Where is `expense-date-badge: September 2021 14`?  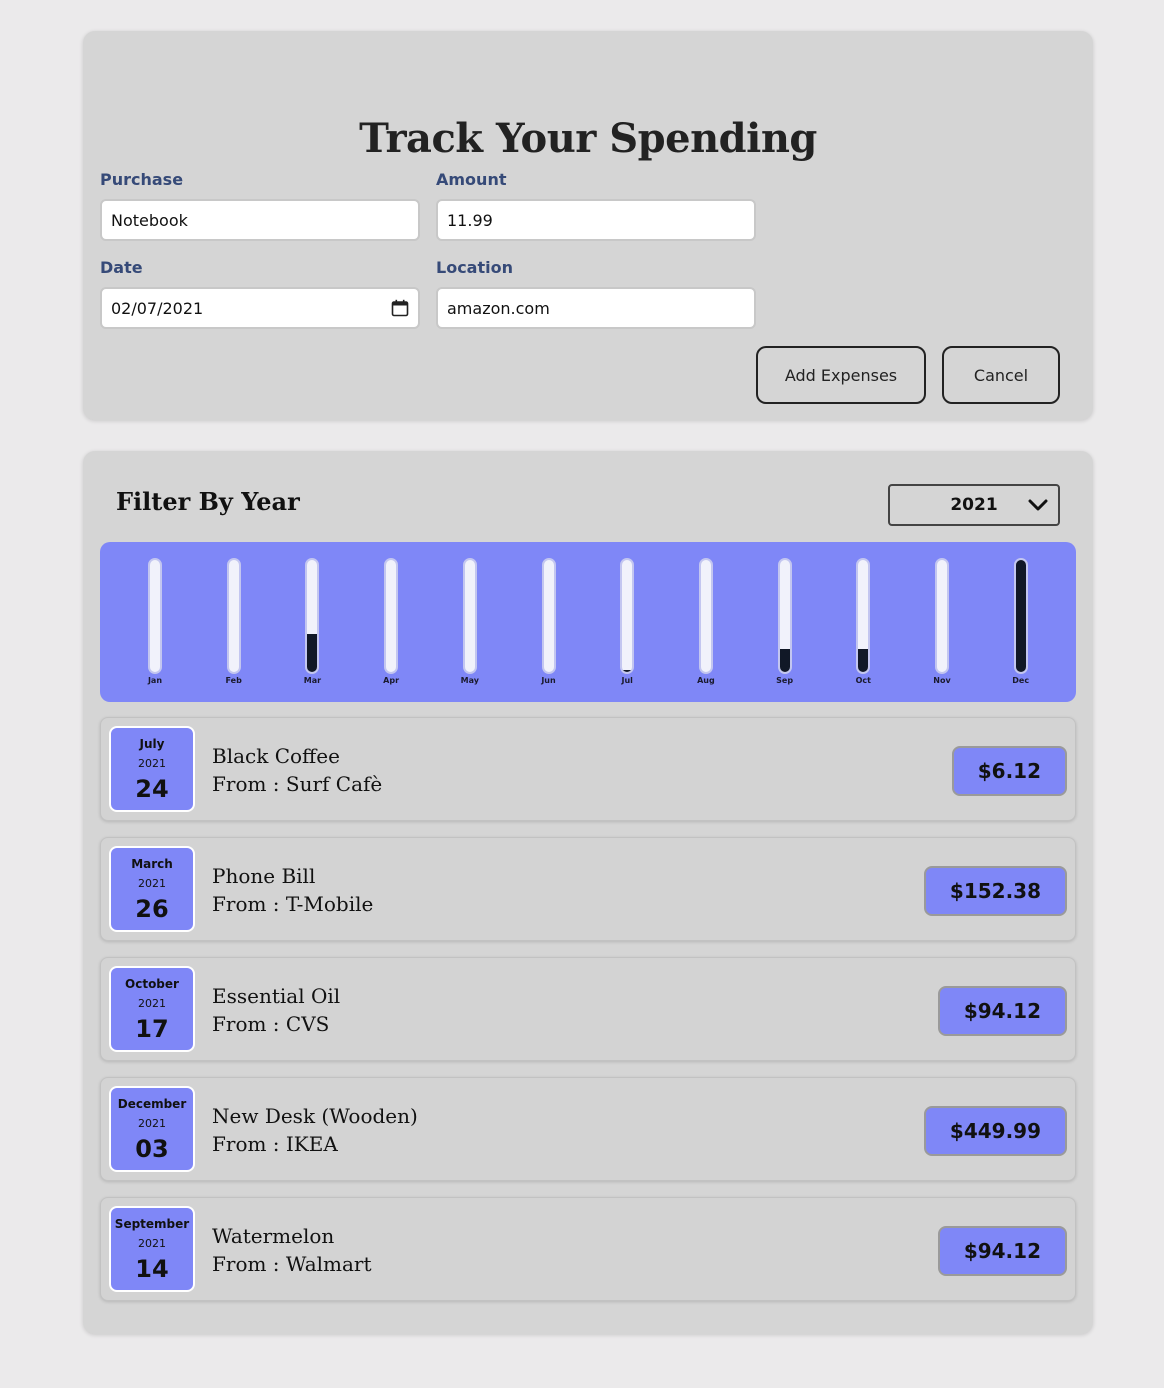 expense-date-badge: September 2021 14 is located at coordinates (152, 1249).